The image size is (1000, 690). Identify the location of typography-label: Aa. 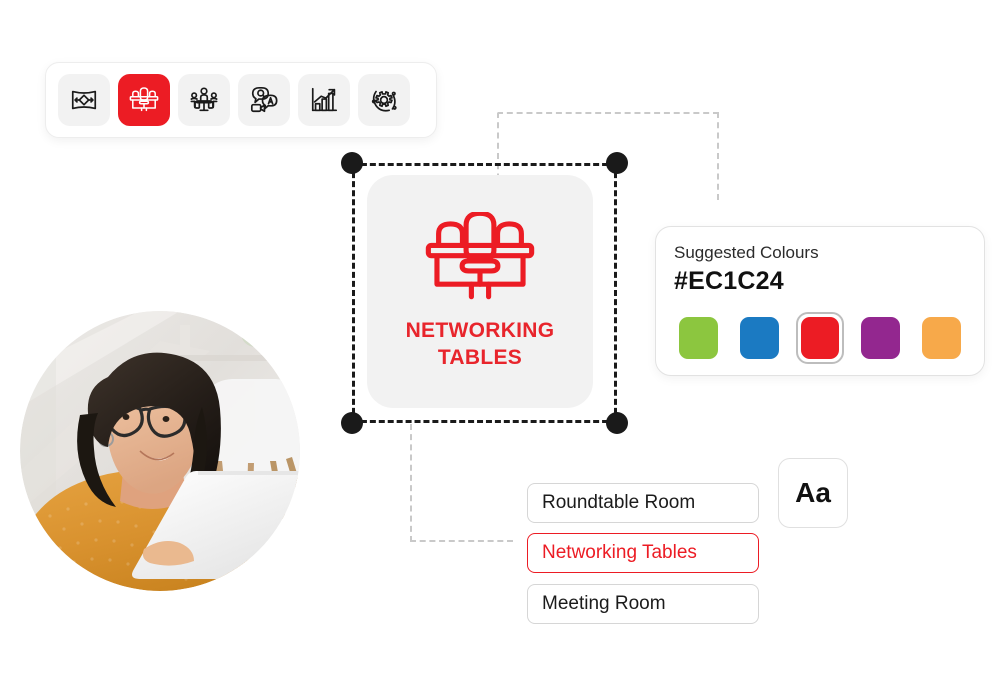
(813, 492).